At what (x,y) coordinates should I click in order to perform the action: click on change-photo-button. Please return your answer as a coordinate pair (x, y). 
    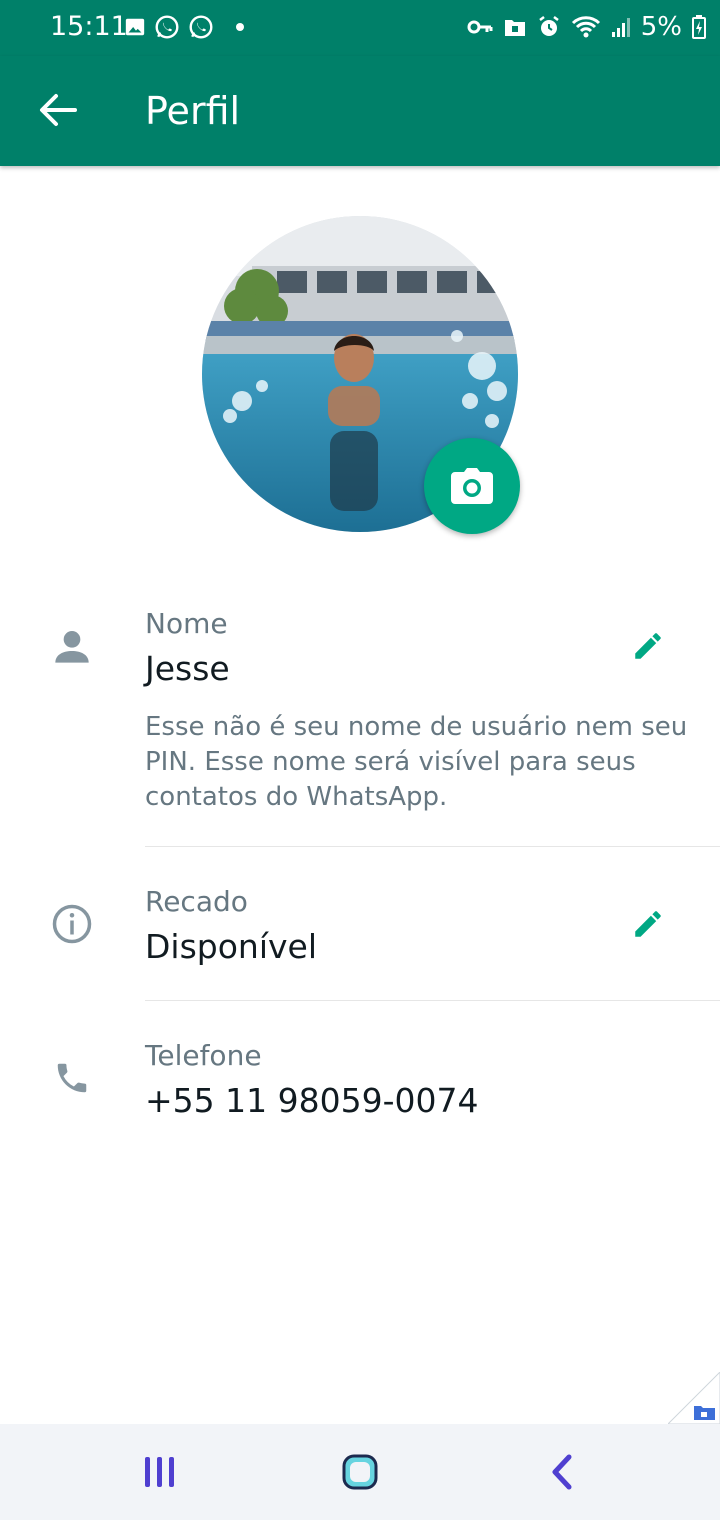
    Looking at the image, I should click on (472, 486).